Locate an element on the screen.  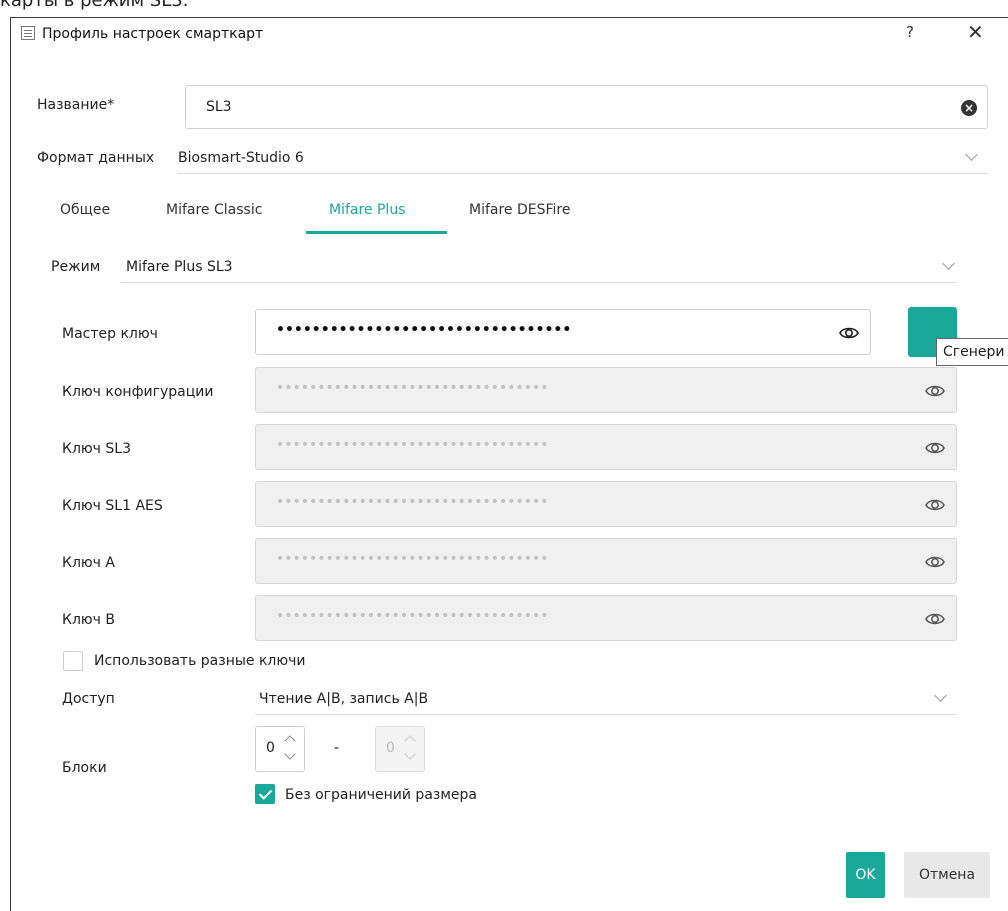
mode-select: Mifare Plus SL3 is located at coordinates (539, 268).